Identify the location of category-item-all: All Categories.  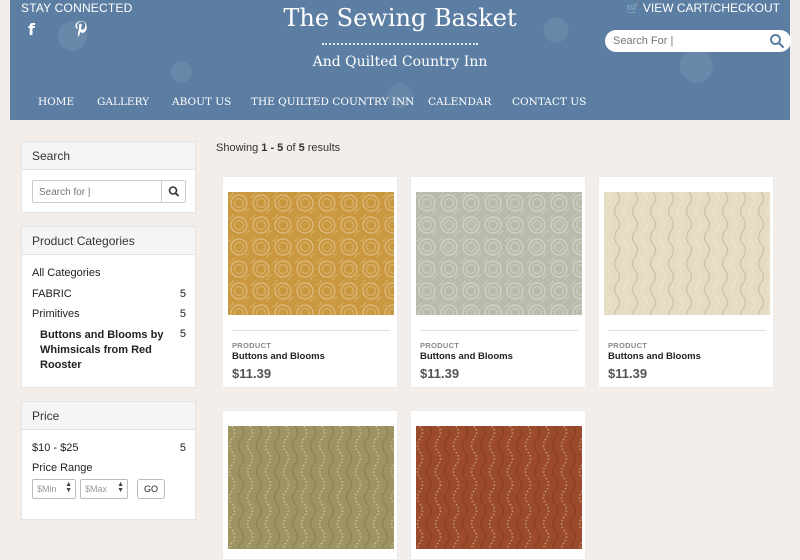
(109, 273).